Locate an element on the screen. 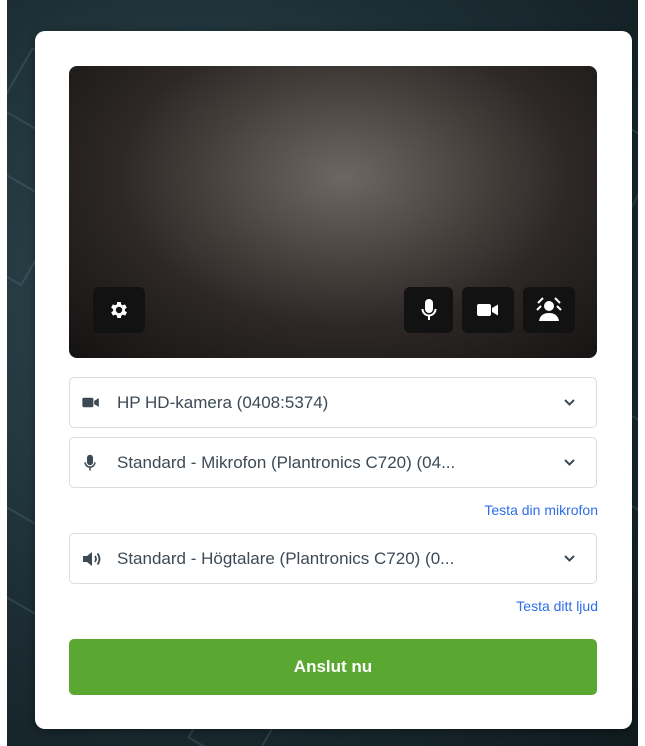 The image size is (645, 746). background-blur-icon is located at coordinates (549, 309).